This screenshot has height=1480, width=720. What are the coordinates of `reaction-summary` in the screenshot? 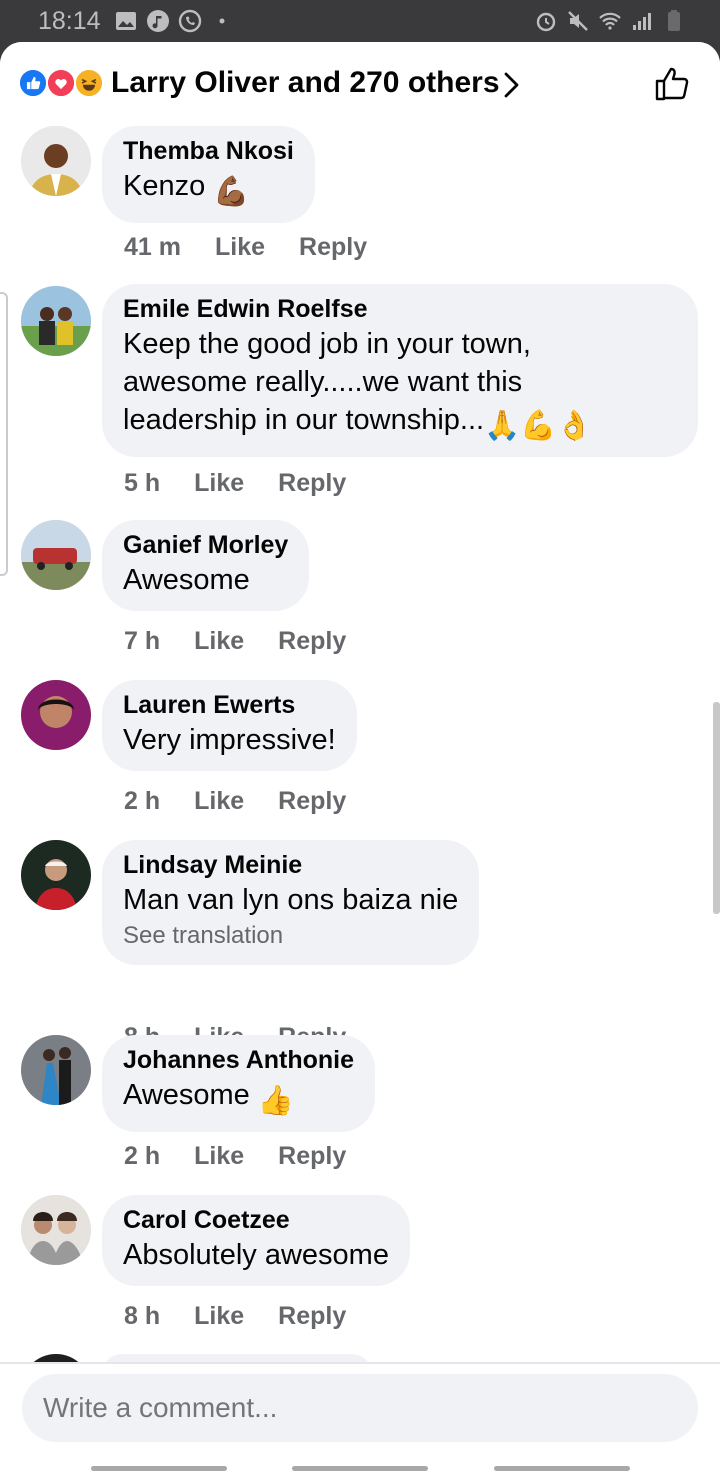 It's located at (63, 84).